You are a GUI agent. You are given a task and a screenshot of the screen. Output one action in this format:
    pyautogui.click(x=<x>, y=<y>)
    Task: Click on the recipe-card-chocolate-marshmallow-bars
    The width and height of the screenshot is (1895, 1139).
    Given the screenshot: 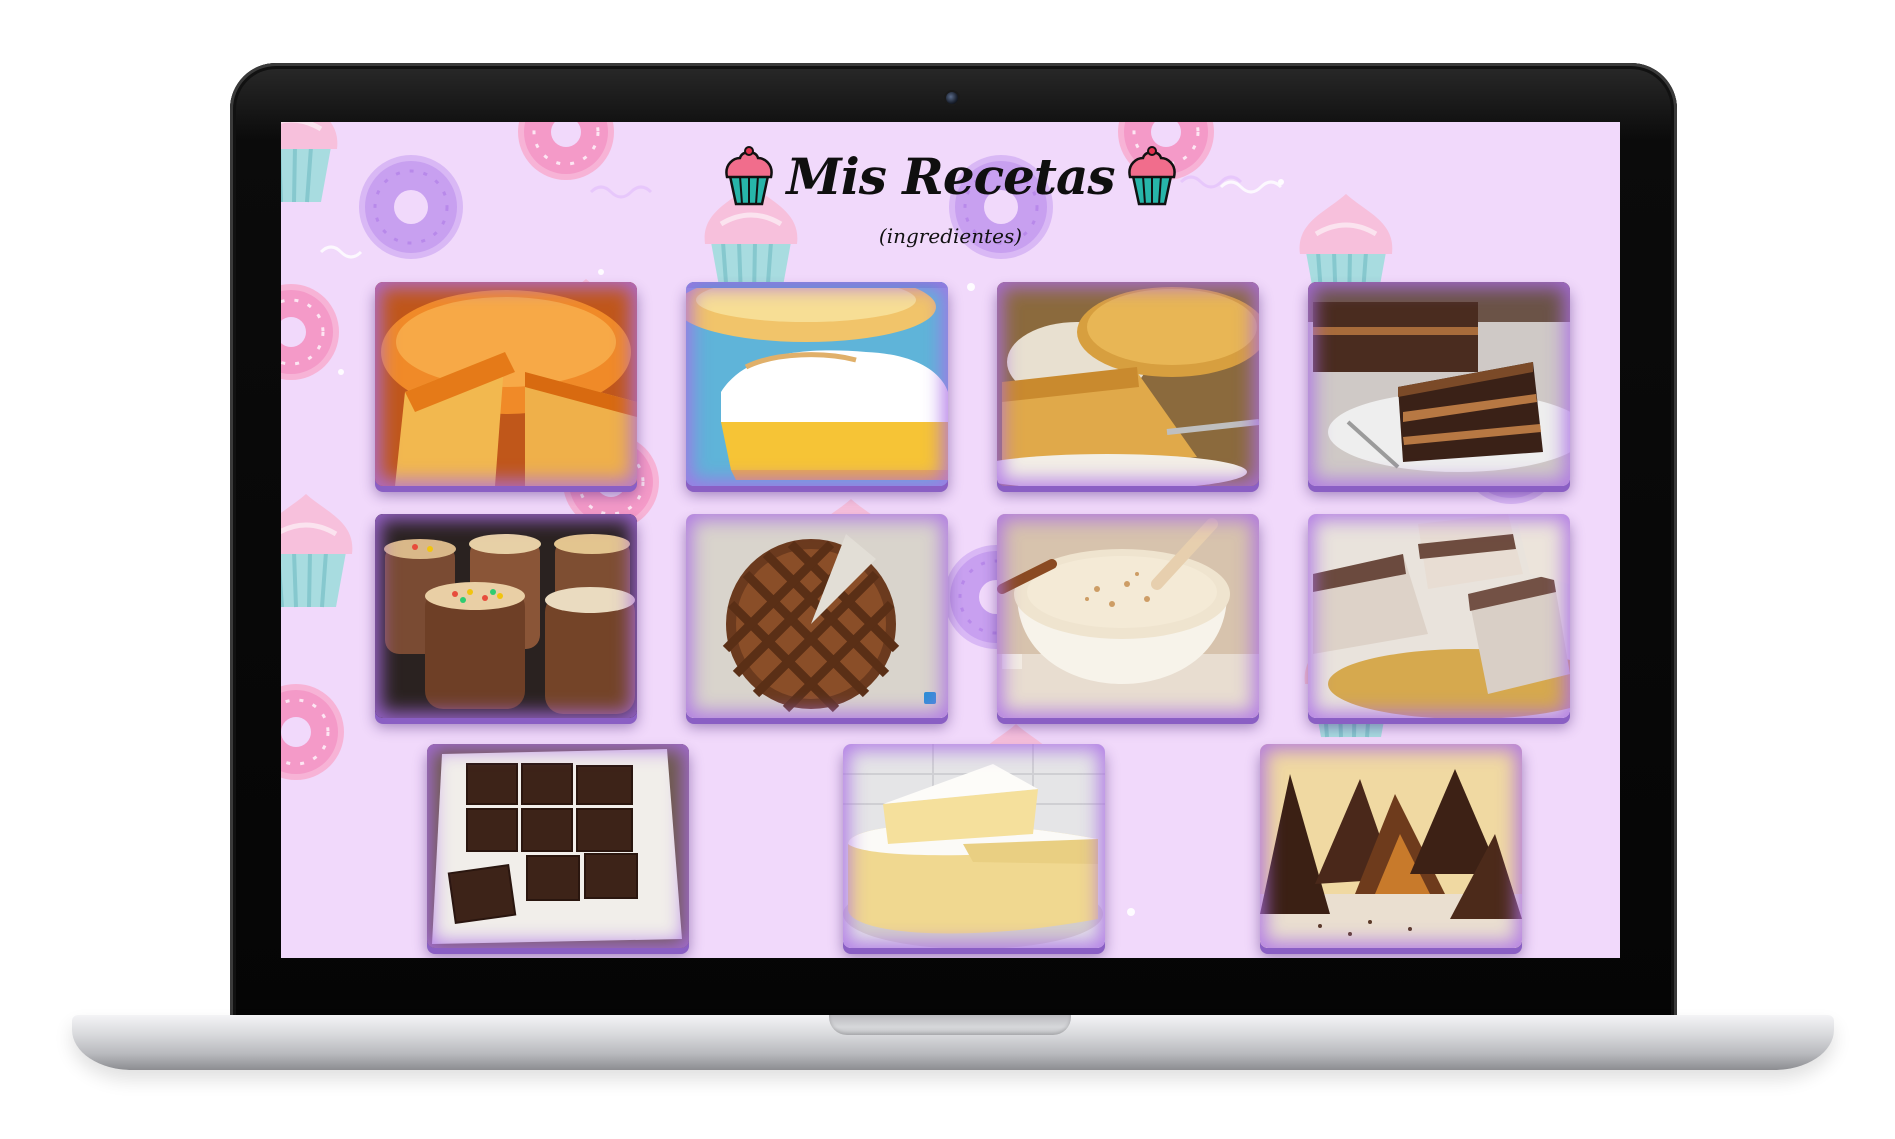 What is the action you would take?
    pyautogui.click(x=1439, y=616)
    